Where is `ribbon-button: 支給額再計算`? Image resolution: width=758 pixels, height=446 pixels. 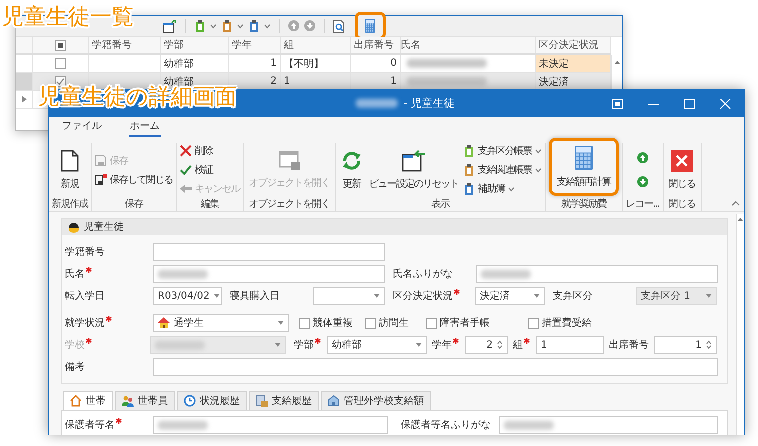 ribbon-button: 支給額再計算 is located at coordinates (584, 167).